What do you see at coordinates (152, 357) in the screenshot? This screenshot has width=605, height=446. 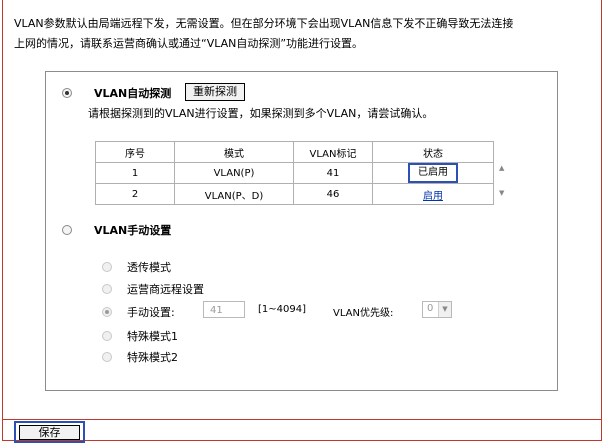 I see `special-mode-2-label: 特殊模式2` at bounding box center [152, 357].